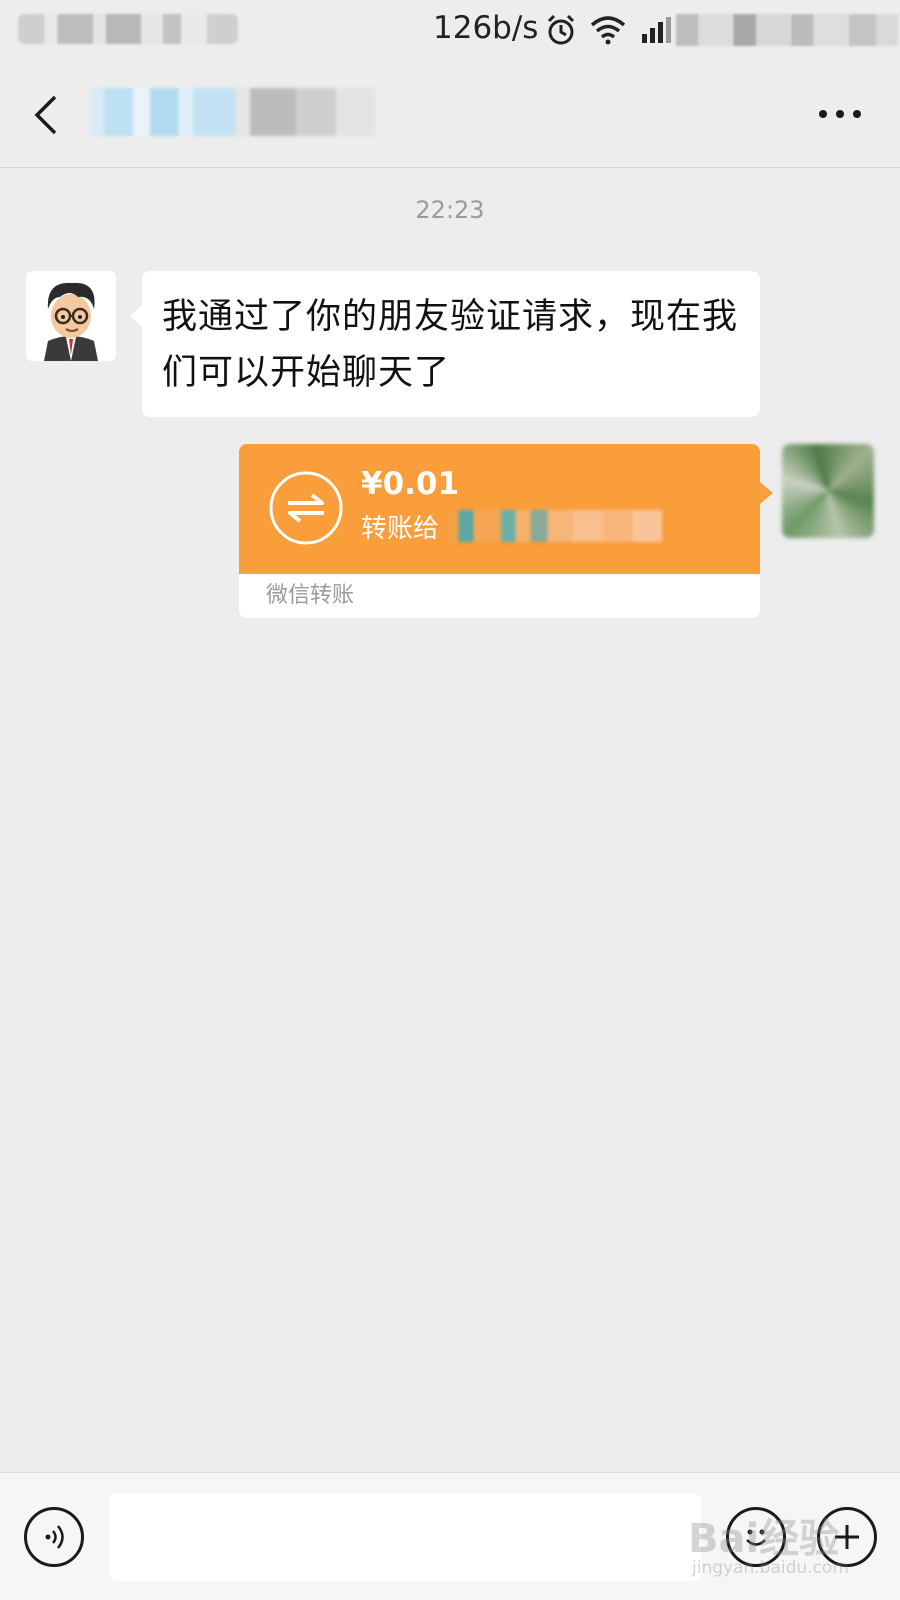  Describe the element at coordinates (450, 210) in the screenshot. I see `message-timestamp: 22:23` at that location.